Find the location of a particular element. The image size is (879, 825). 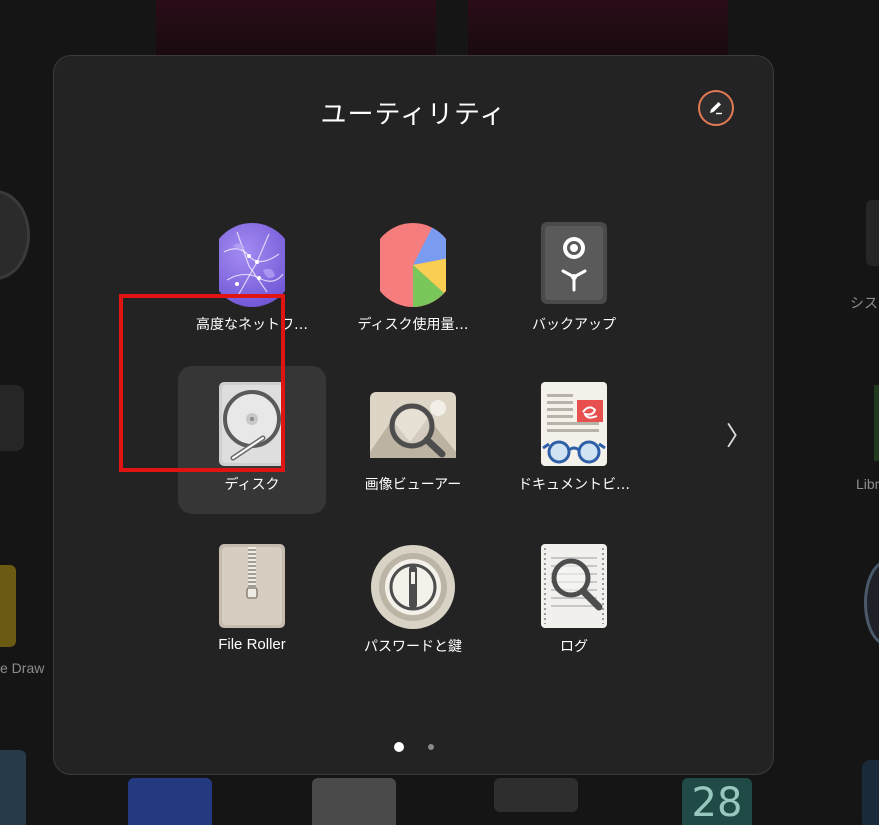

app-image-viewer: 画像ビューアー is located at coordinates (413, 440).